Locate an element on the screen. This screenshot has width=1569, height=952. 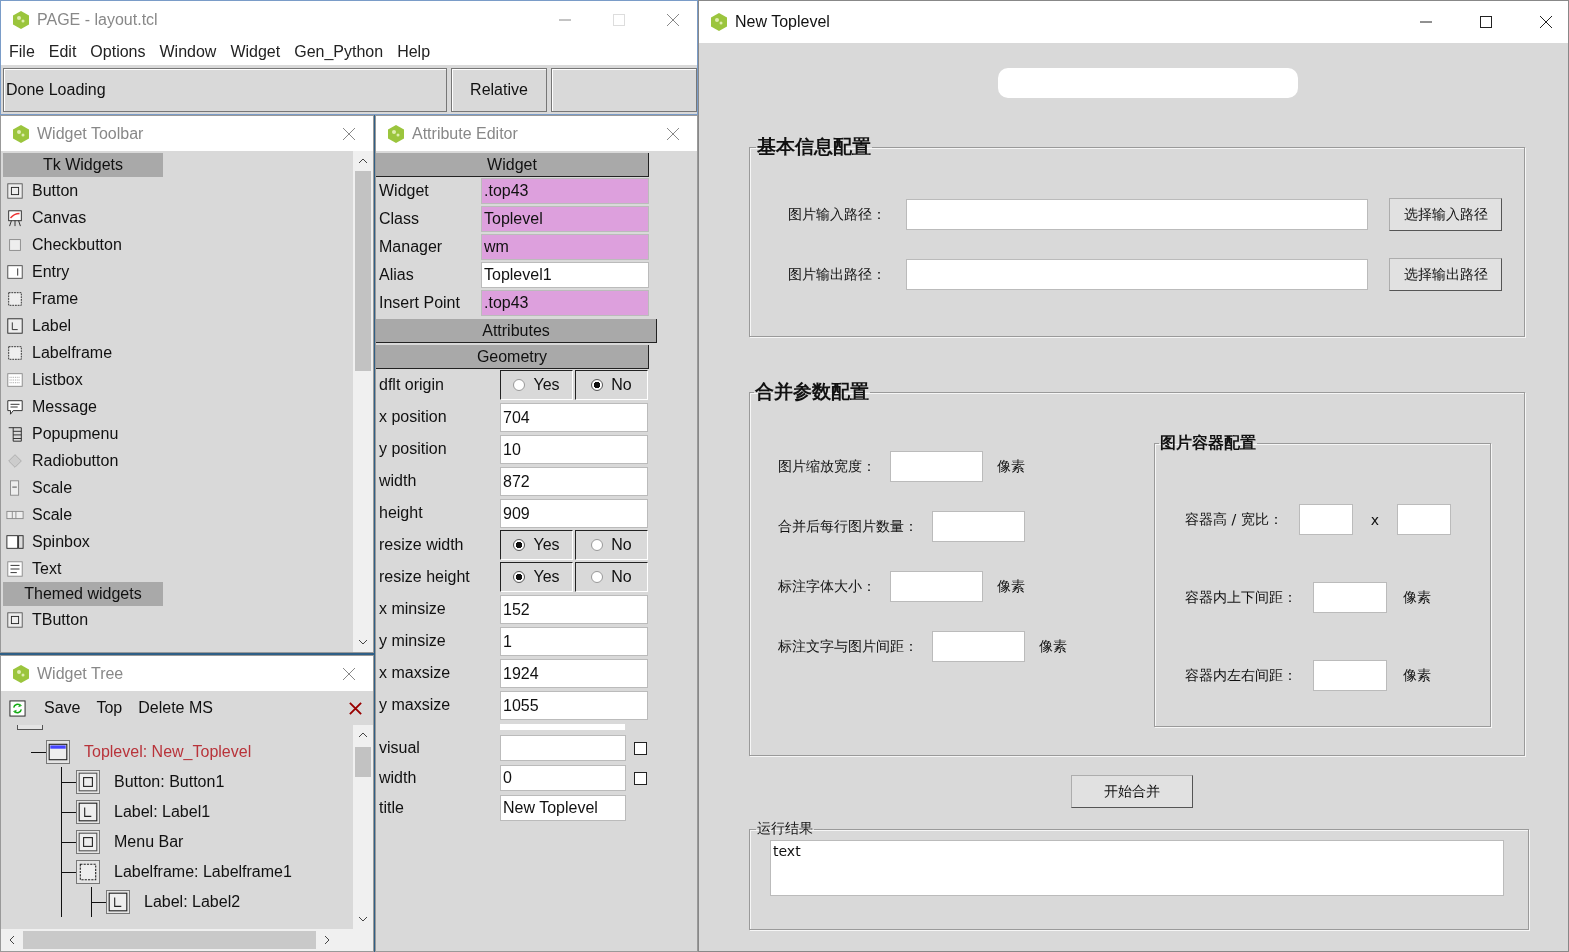
attribute-label: resize width is located at coordinates (421, 545).